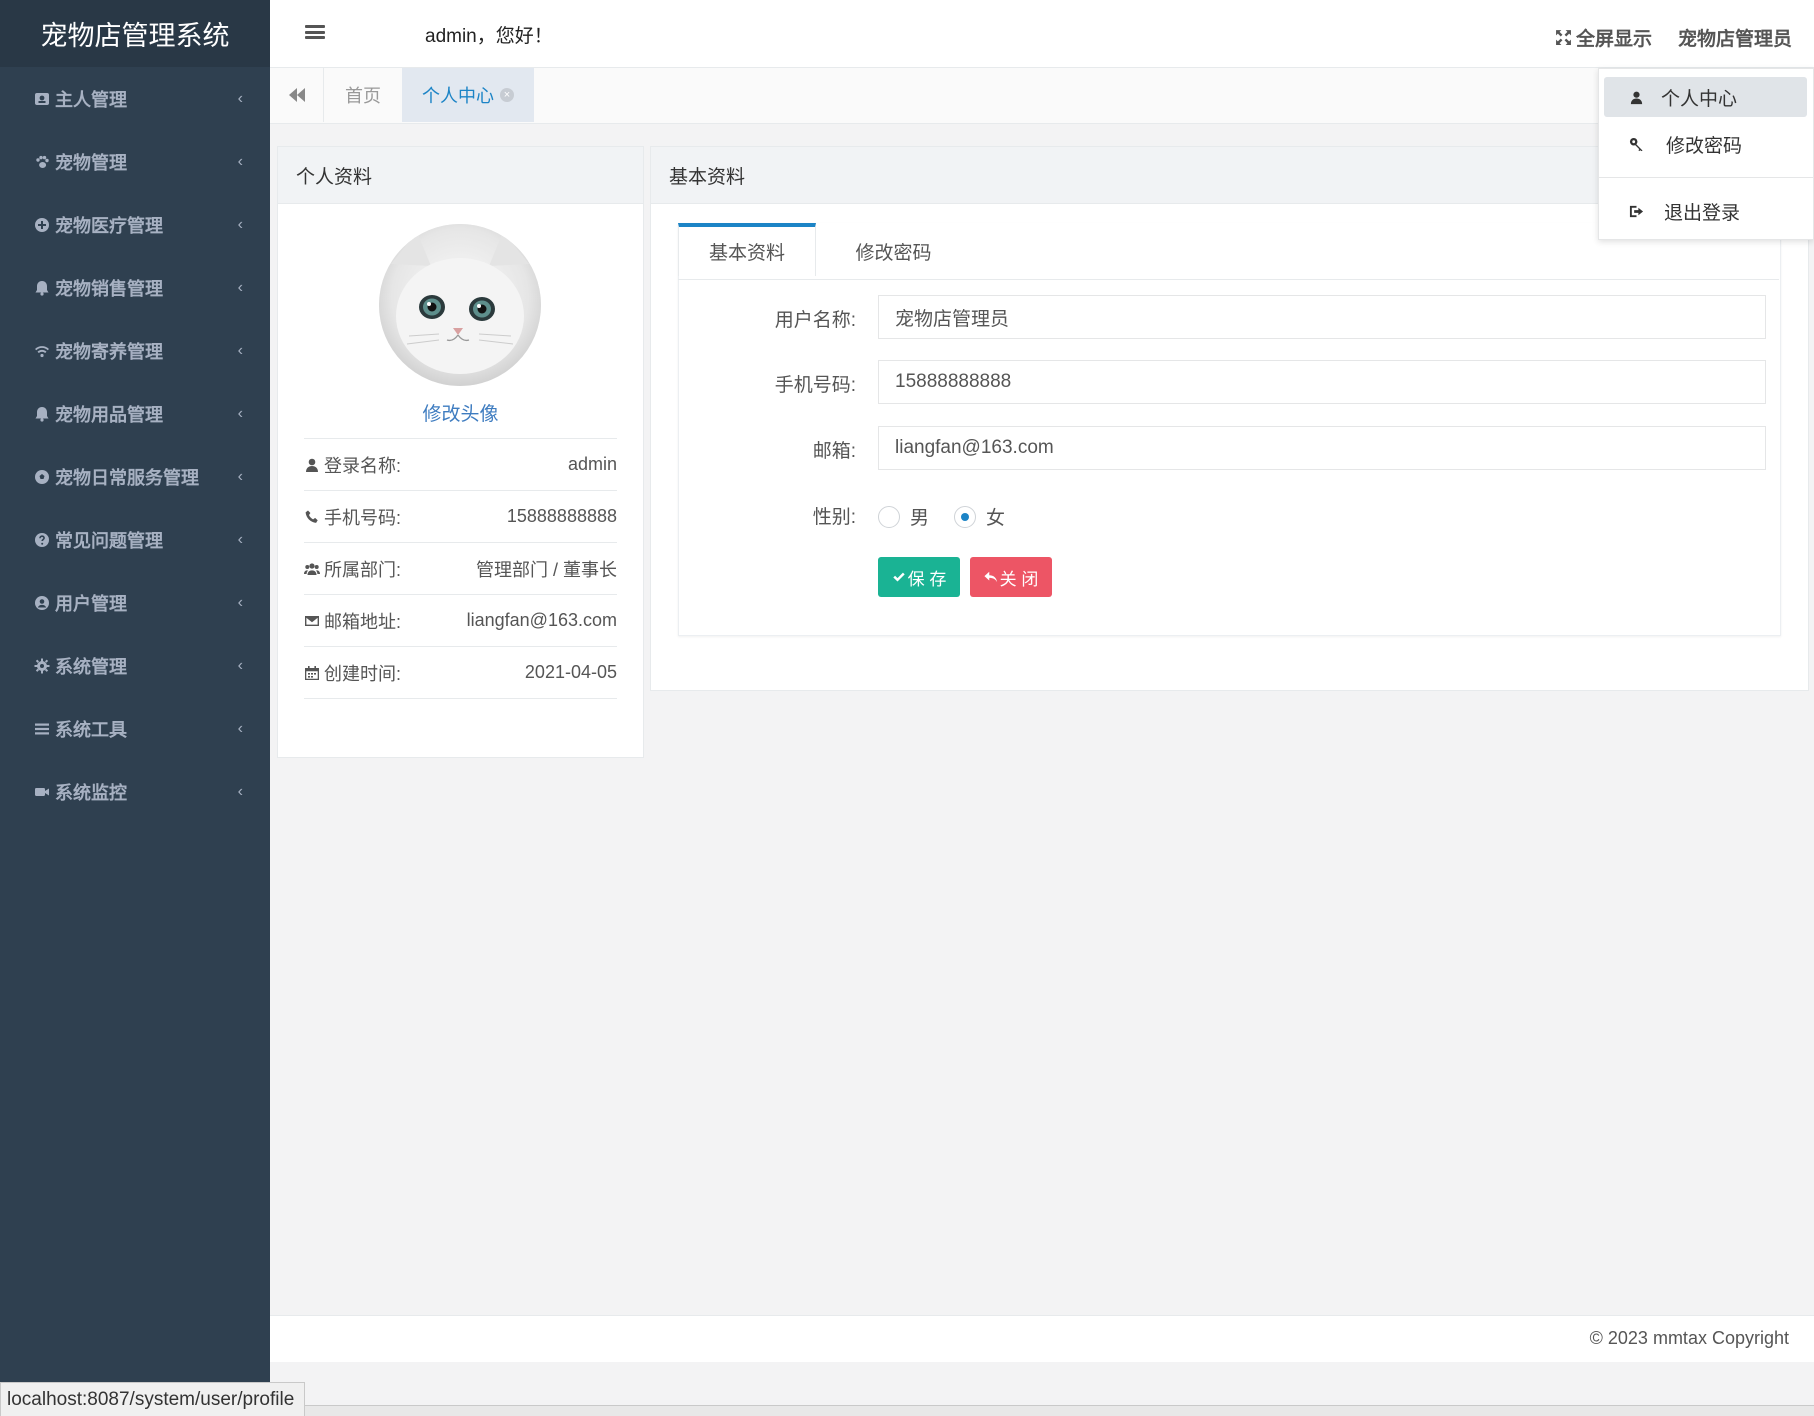 This screenshot has width=1814, height=1416. I want to click on sidebar-item-monitor: 系统监控 ‹, so click(135, 791).